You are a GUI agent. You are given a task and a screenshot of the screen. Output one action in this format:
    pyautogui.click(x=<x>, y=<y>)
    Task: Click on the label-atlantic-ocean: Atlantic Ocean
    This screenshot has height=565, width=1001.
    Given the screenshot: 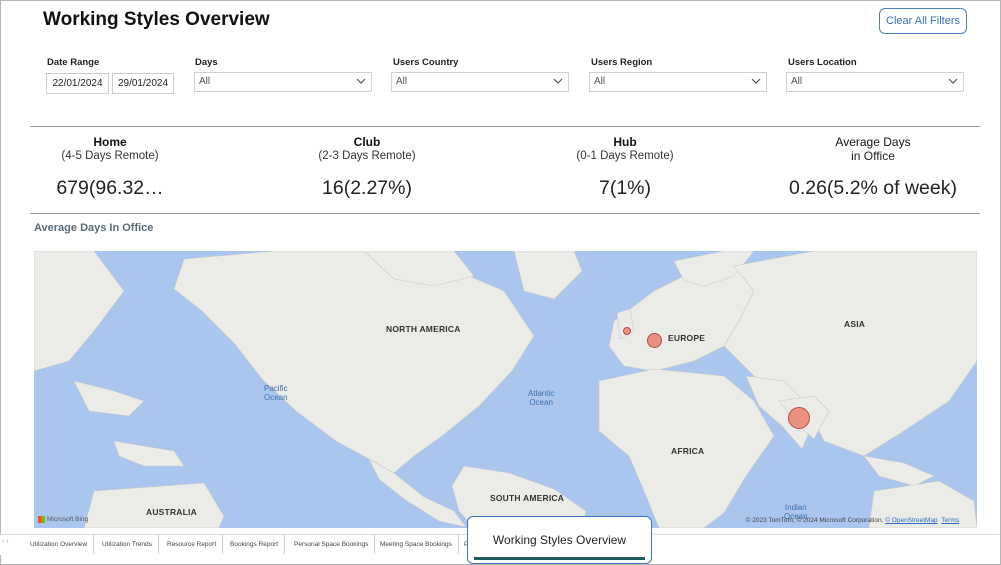 What is the action you would take?
    pyautogui.click(x=541, y=398)
    